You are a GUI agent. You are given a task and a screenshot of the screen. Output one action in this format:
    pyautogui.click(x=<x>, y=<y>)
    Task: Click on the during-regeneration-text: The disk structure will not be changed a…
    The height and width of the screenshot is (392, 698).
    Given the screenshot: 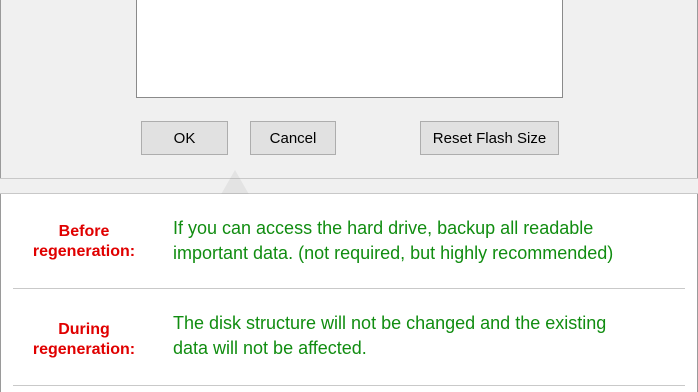 What is the action you would take?
    pyautogui.click(x=428, y=336)
    